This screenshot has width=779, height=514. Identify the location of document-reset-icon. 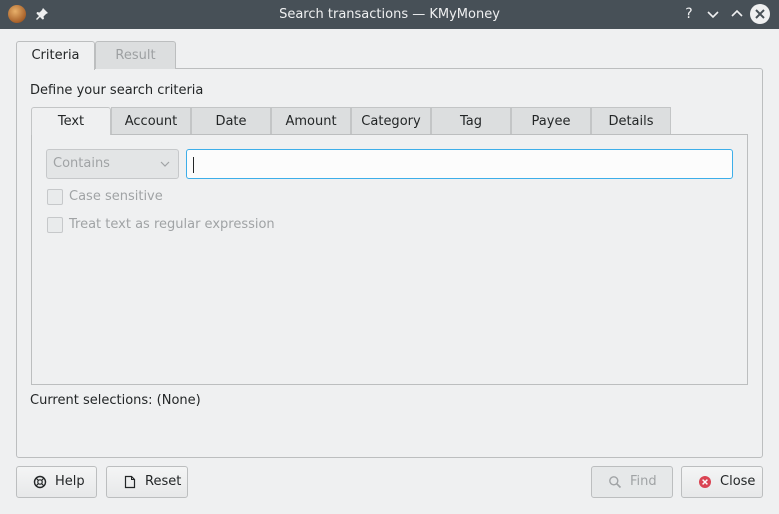
(130, 482).